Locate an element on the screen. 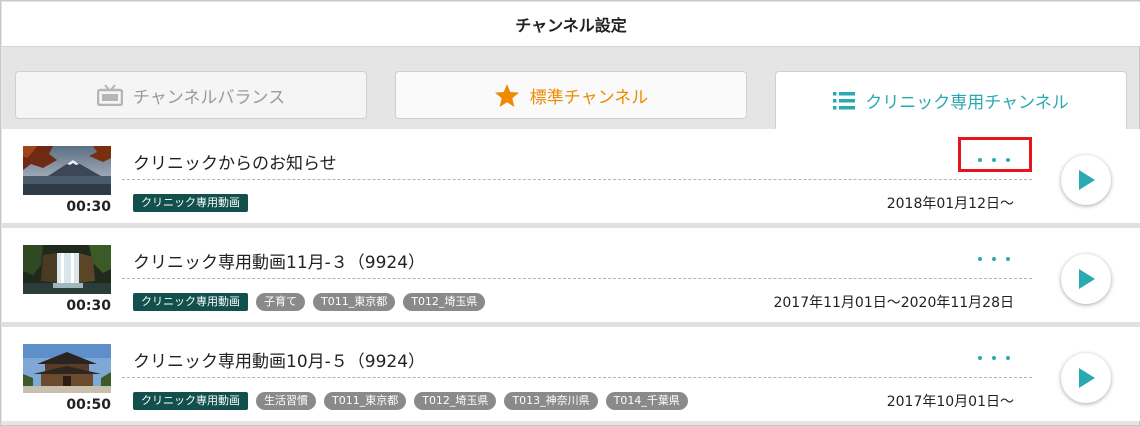  tag-badge: T014_千葉県 is located at coordinates (646, 401).